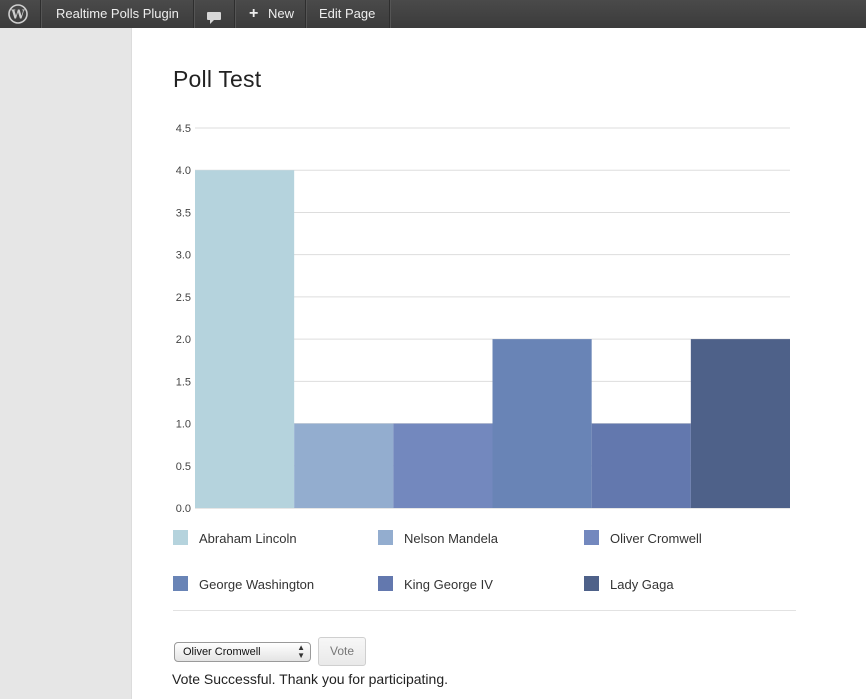 This screenshot has width=866, height=699. Describe the element at coordinates (281, 14) in the screenshot. I see `new-content-link: New` at that location.